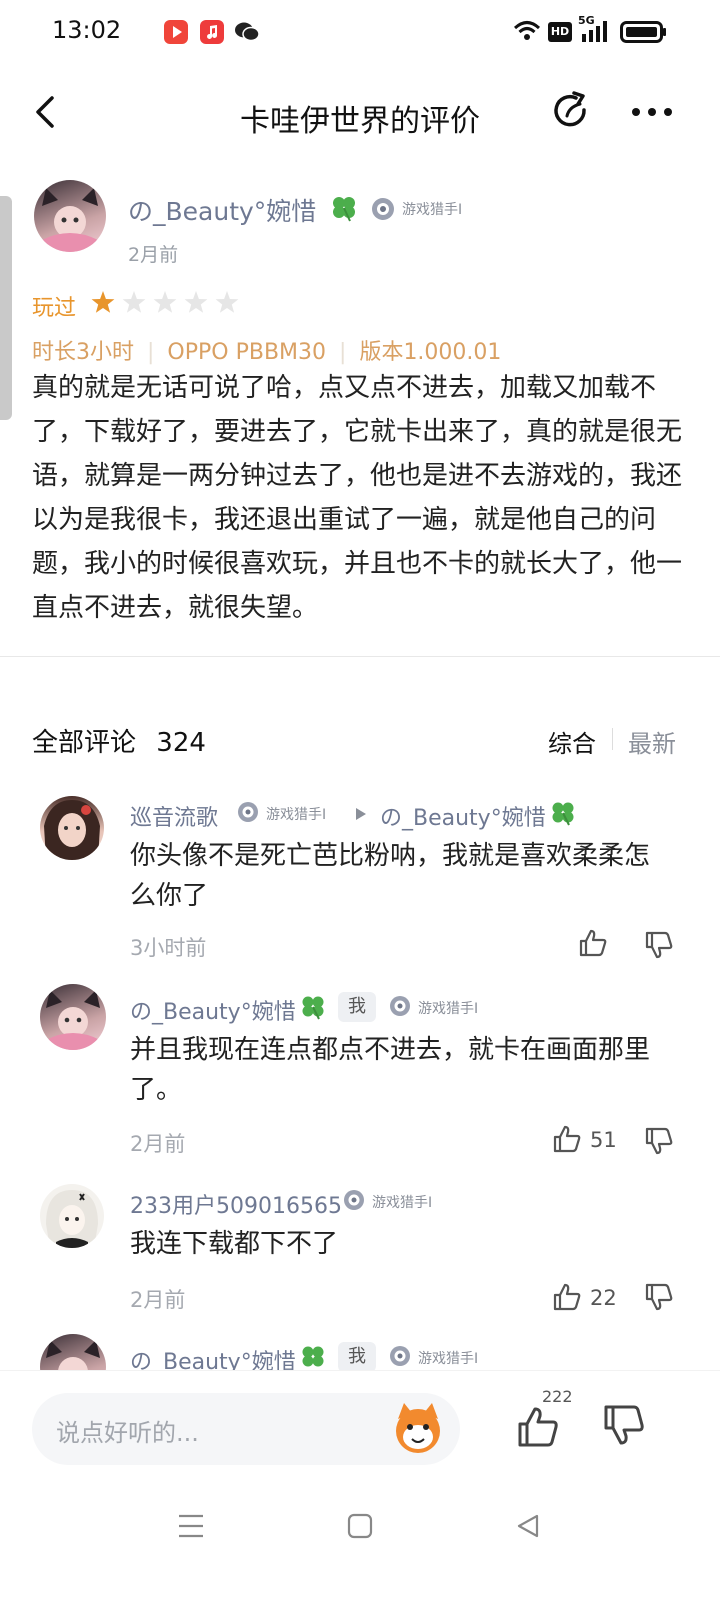 The height and width of the screenshot is (1600, 720). I want to click on comment-text: 并且我现在连点都点不进去，就卡在画面那里了。, so click(390, 1070).